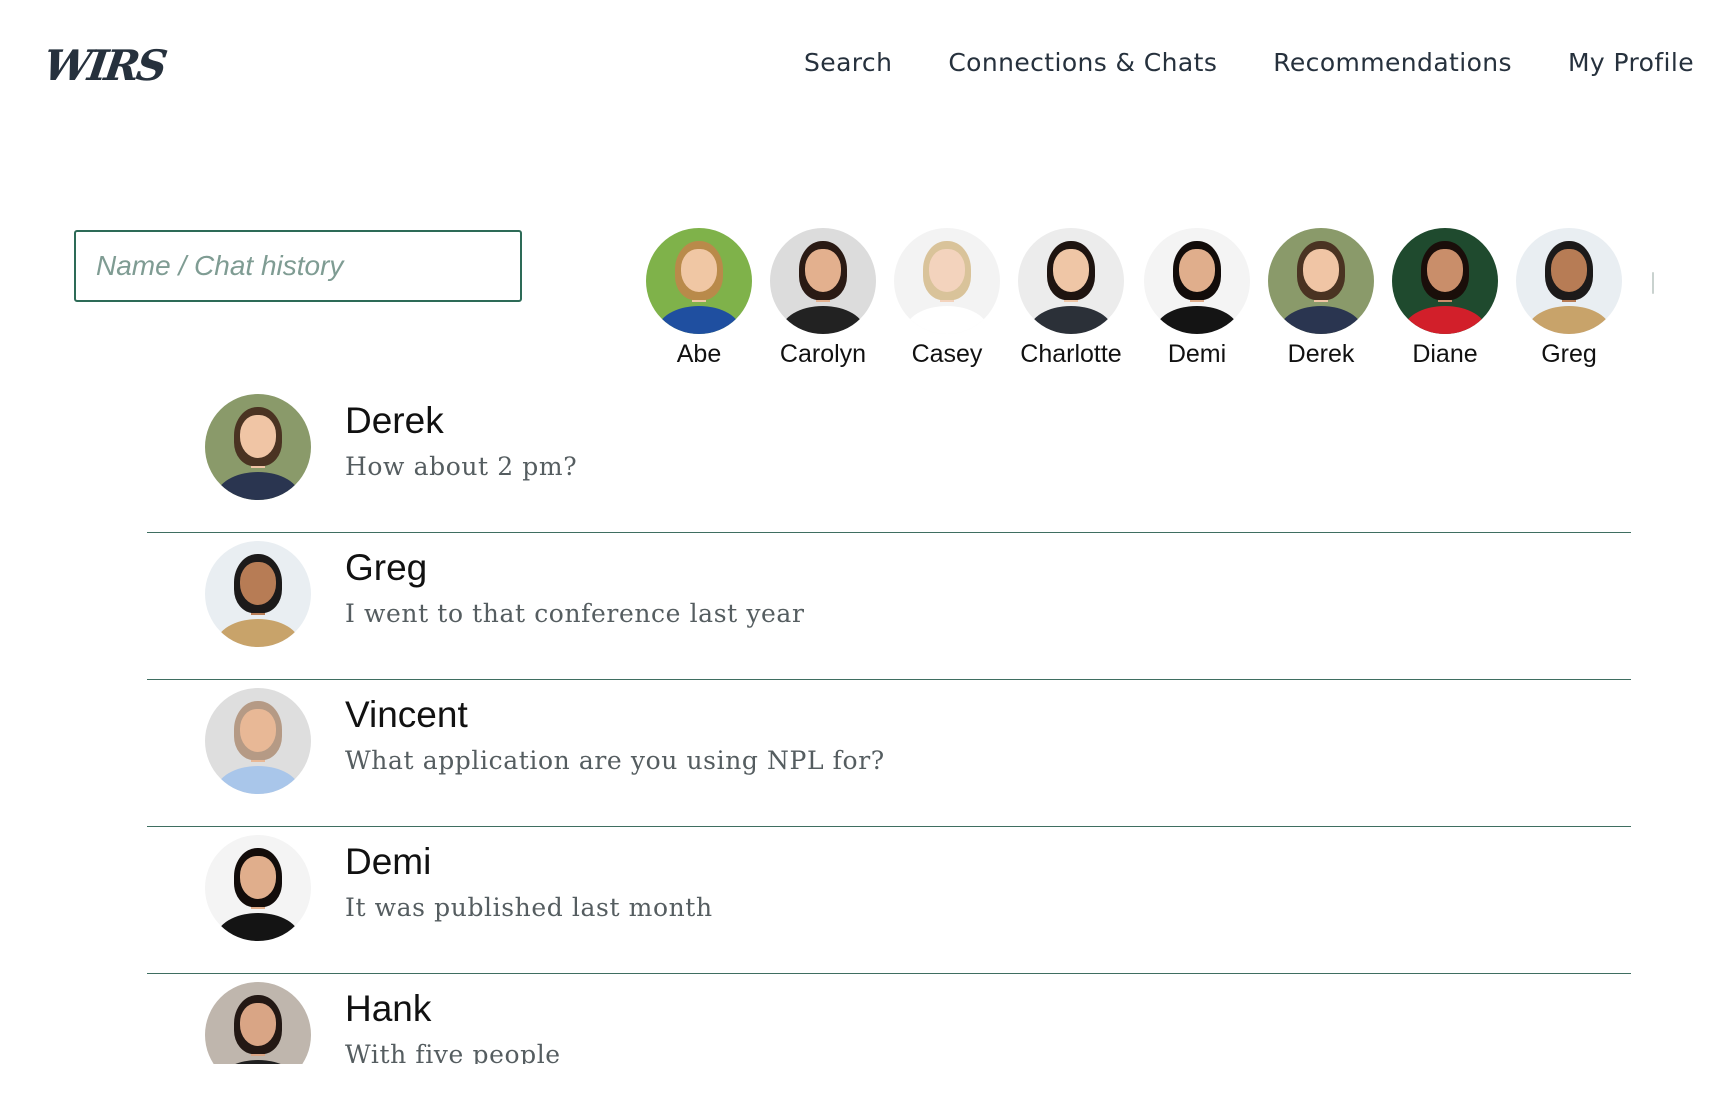  I want to click on nav-recommendations: Recommendations, so click(1392, 62).